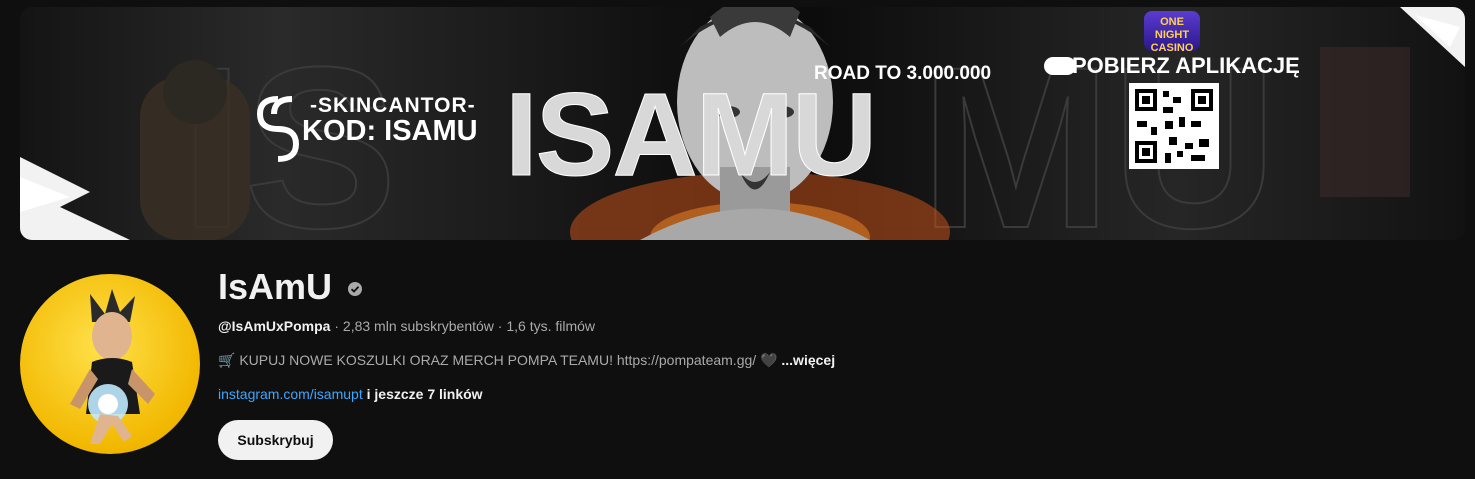 This screenshot has width=1475, height=479. What do you see at coordinates (425, 394) in the screenshot?
I see `more-links-button: i jeszcze 7 linków` at bounding box center [425, 394].